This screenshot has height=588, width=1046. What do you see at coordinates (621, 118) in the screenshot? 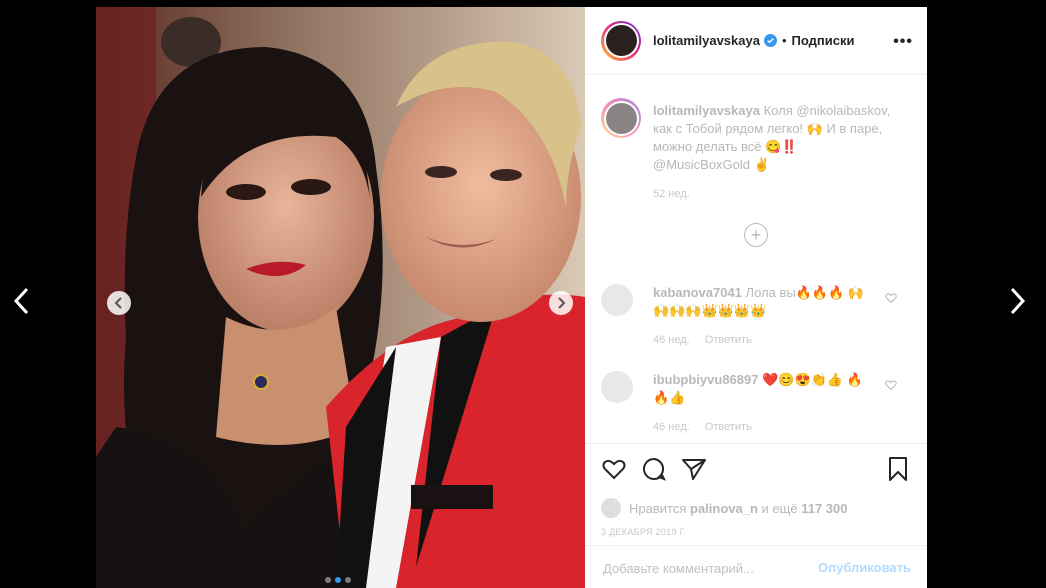
I see `caption-avatar` at bounding box center [621, 118].